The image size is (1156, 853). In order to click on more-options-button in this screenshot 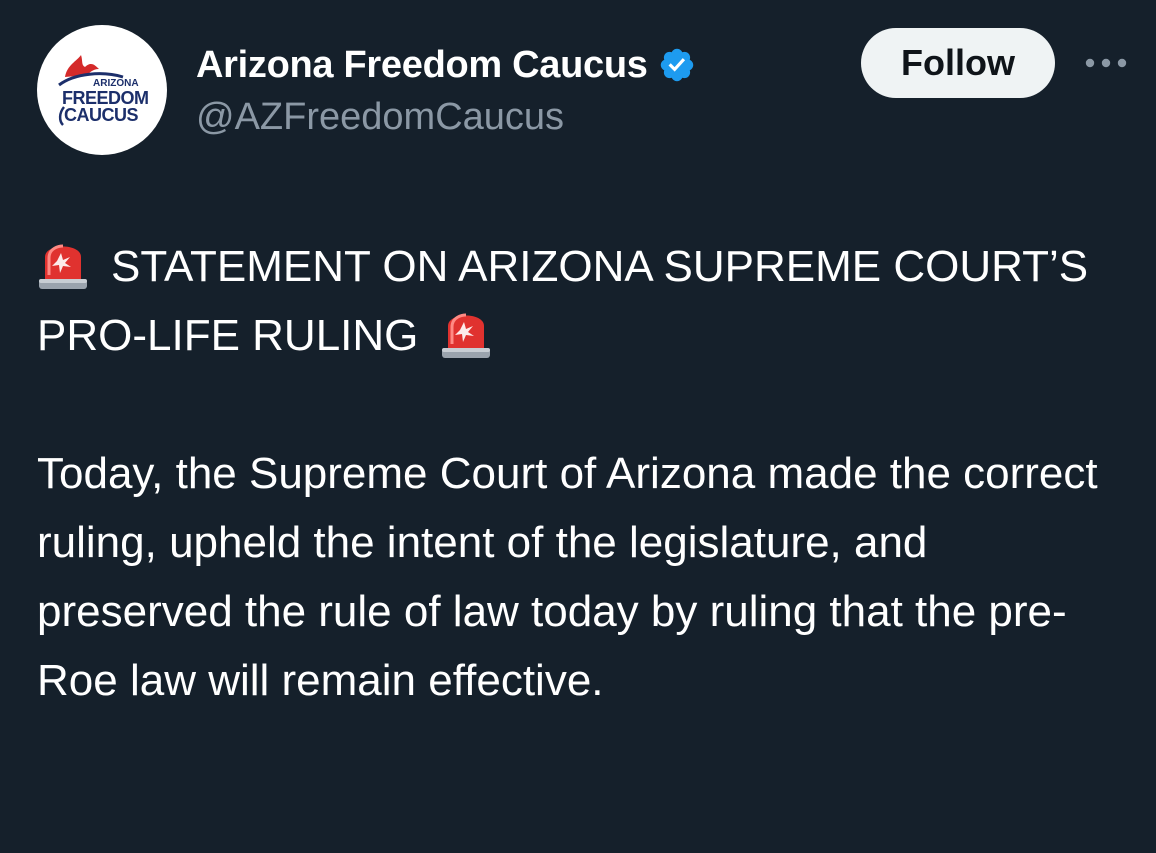, I will do `click(1106, 63)`.